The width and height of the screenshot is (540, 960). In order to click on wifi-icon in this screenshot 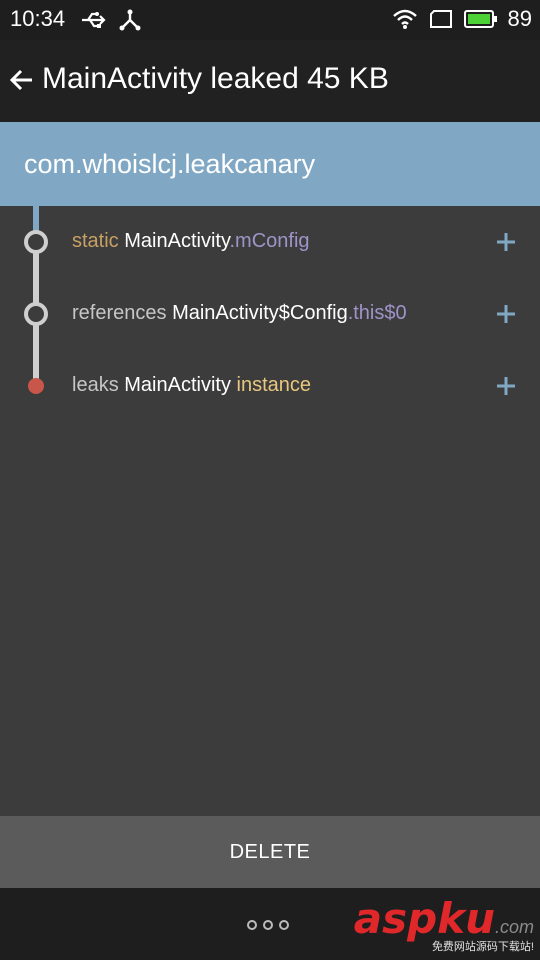, I will do `click(405, 19)`.